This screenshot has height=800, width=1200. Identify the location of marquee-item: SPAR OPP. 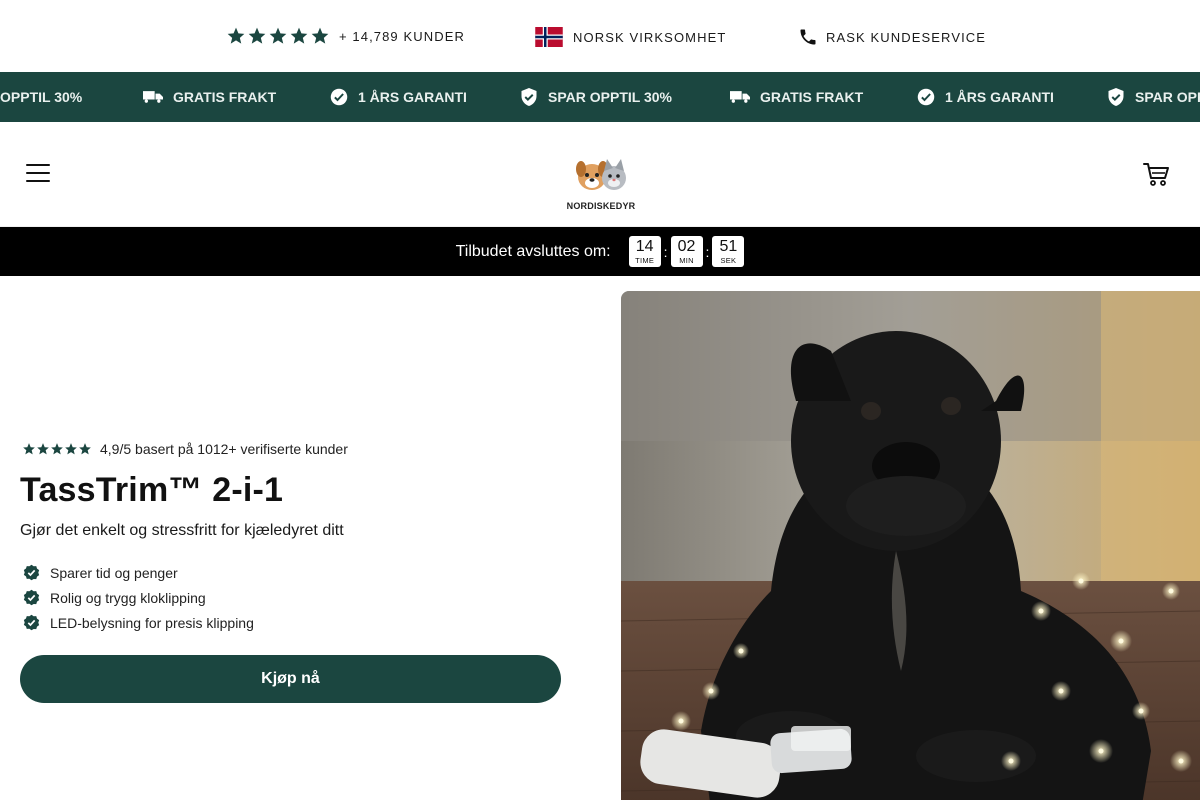
(1153, 97).